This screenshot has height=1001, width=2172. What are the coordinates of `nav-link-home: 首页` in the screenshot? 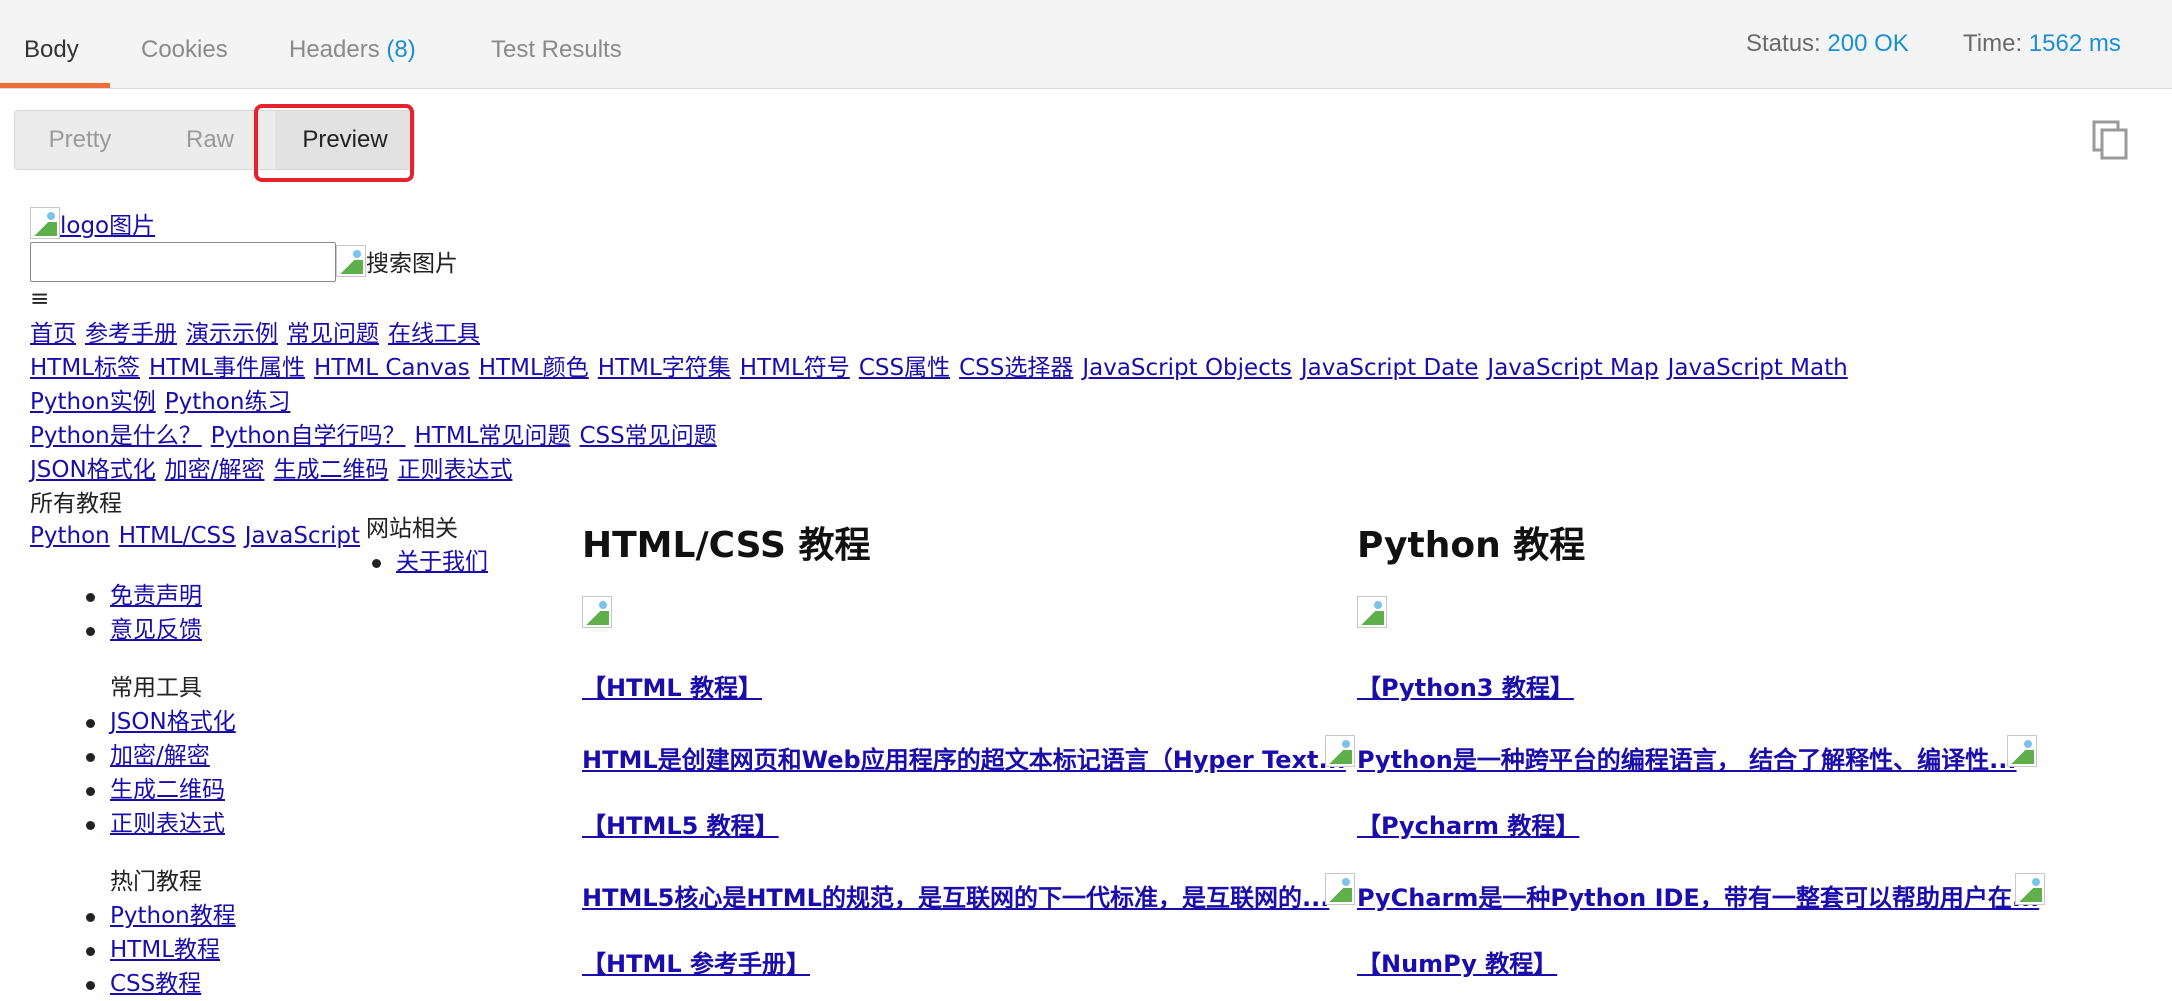 It's located at (53, 334).